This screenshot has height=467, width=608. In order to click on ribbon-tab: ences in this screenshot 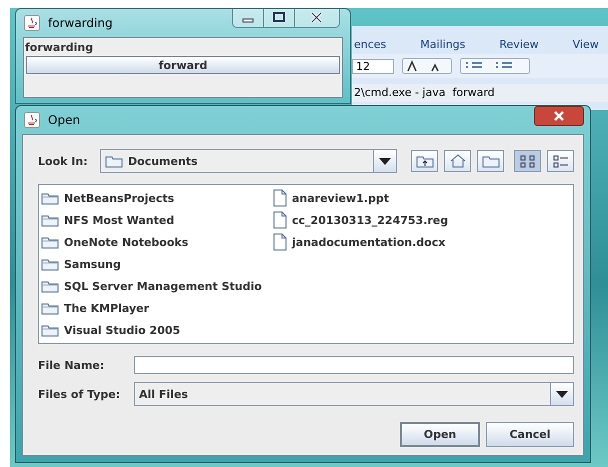, I will do `click(370, 46)`.